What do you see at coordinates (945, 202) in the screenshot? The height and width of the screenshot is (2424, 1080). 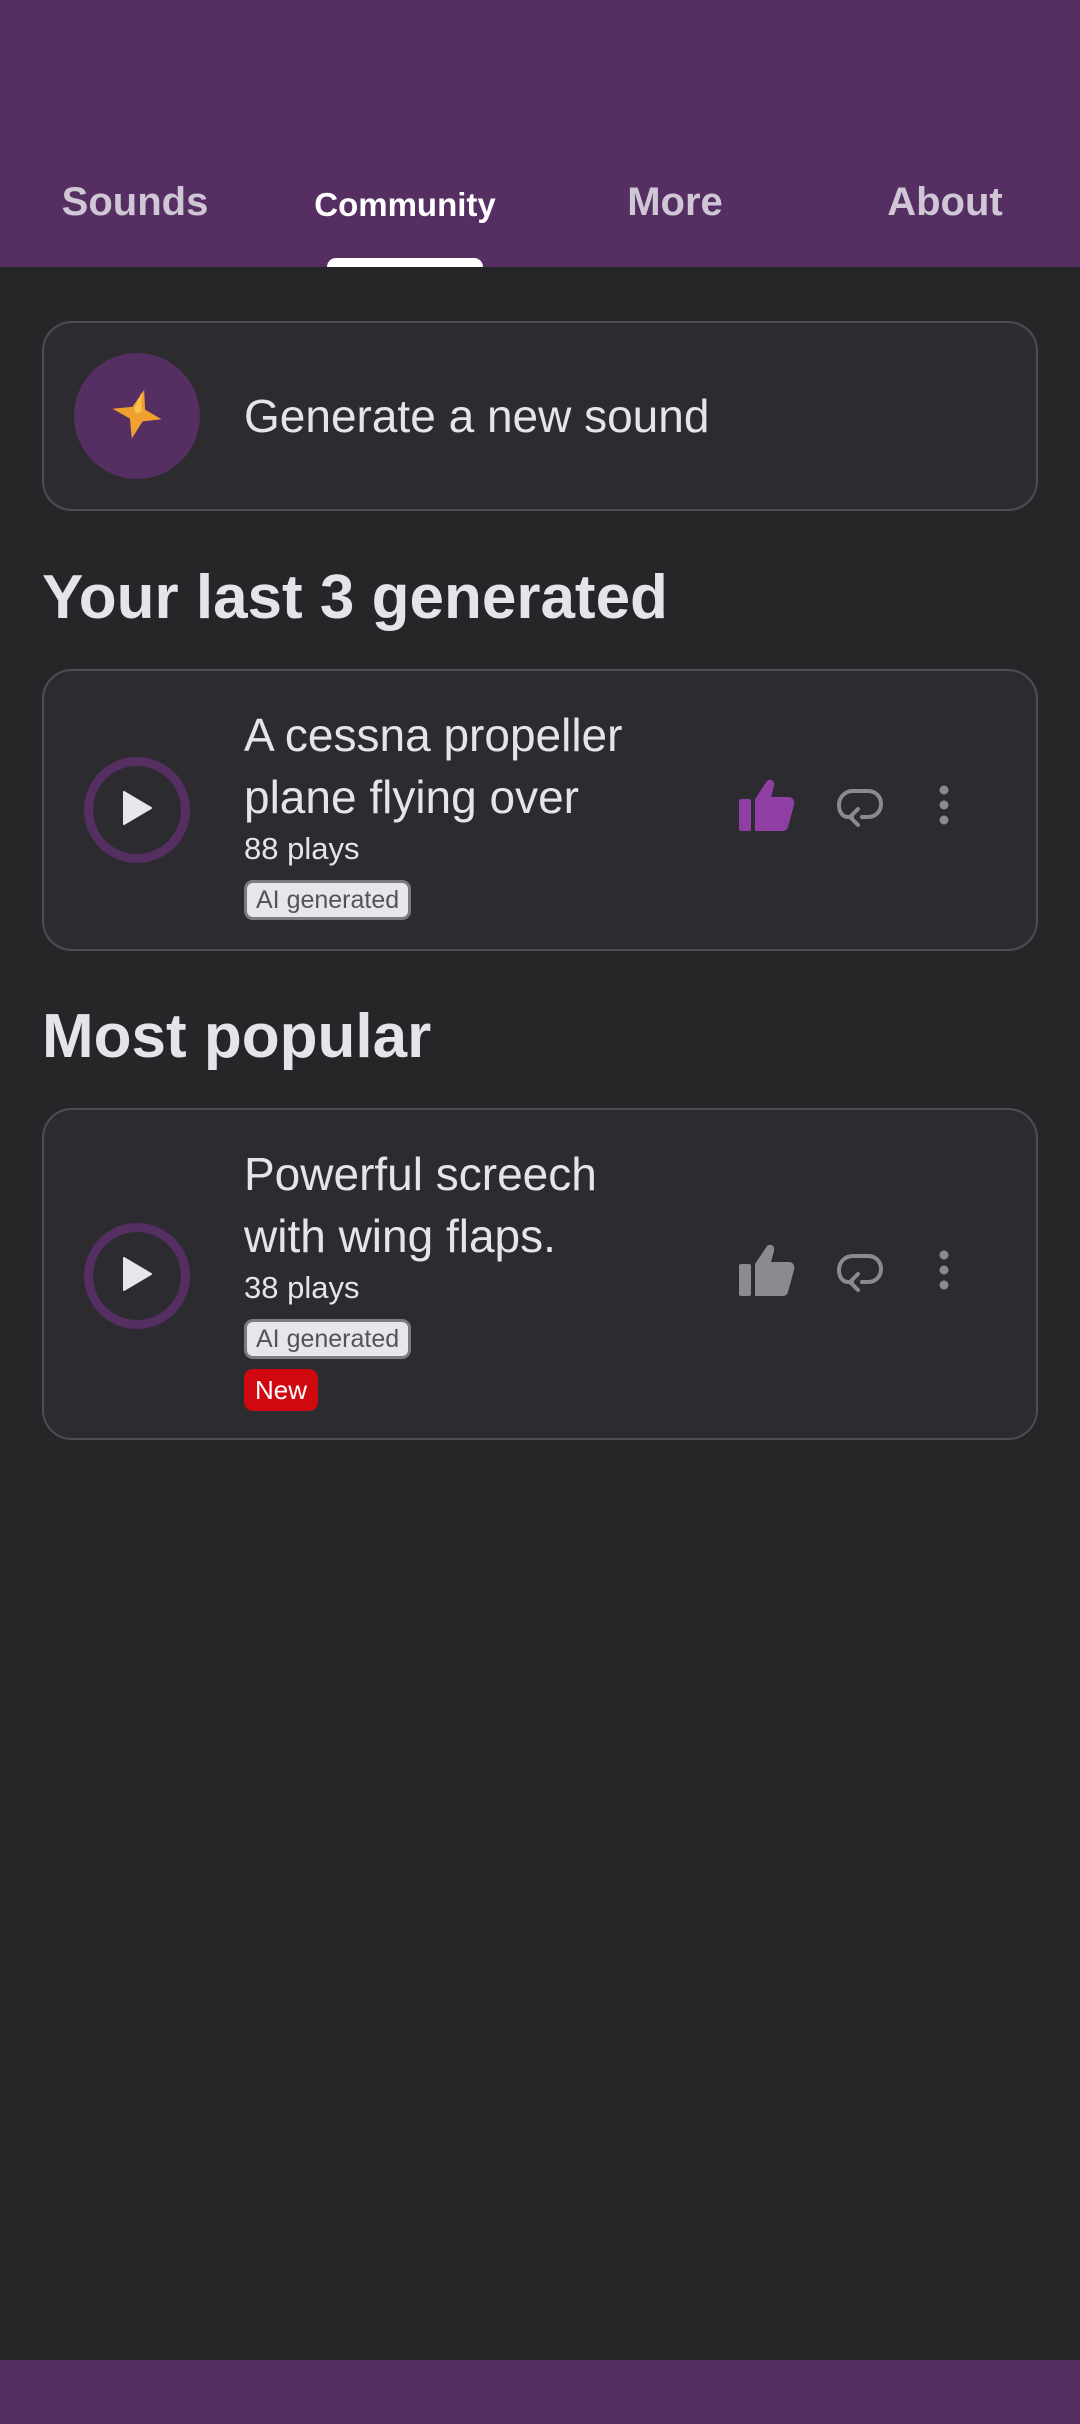 I see `tab-about-label: About` at bounding box center [945, 202].